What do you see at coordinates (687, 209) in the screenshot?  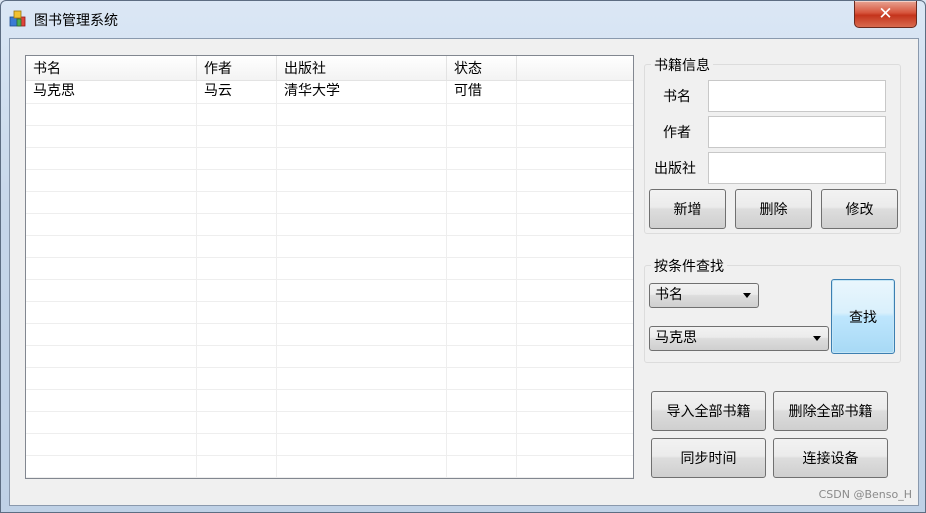 I see `add-button: 新增` at bounding box center [687, 209].